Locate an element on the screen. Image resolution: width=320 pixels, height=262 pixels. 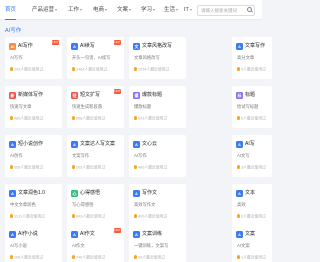
nav-item-label: 首页 is located at coordinates (11, 10).